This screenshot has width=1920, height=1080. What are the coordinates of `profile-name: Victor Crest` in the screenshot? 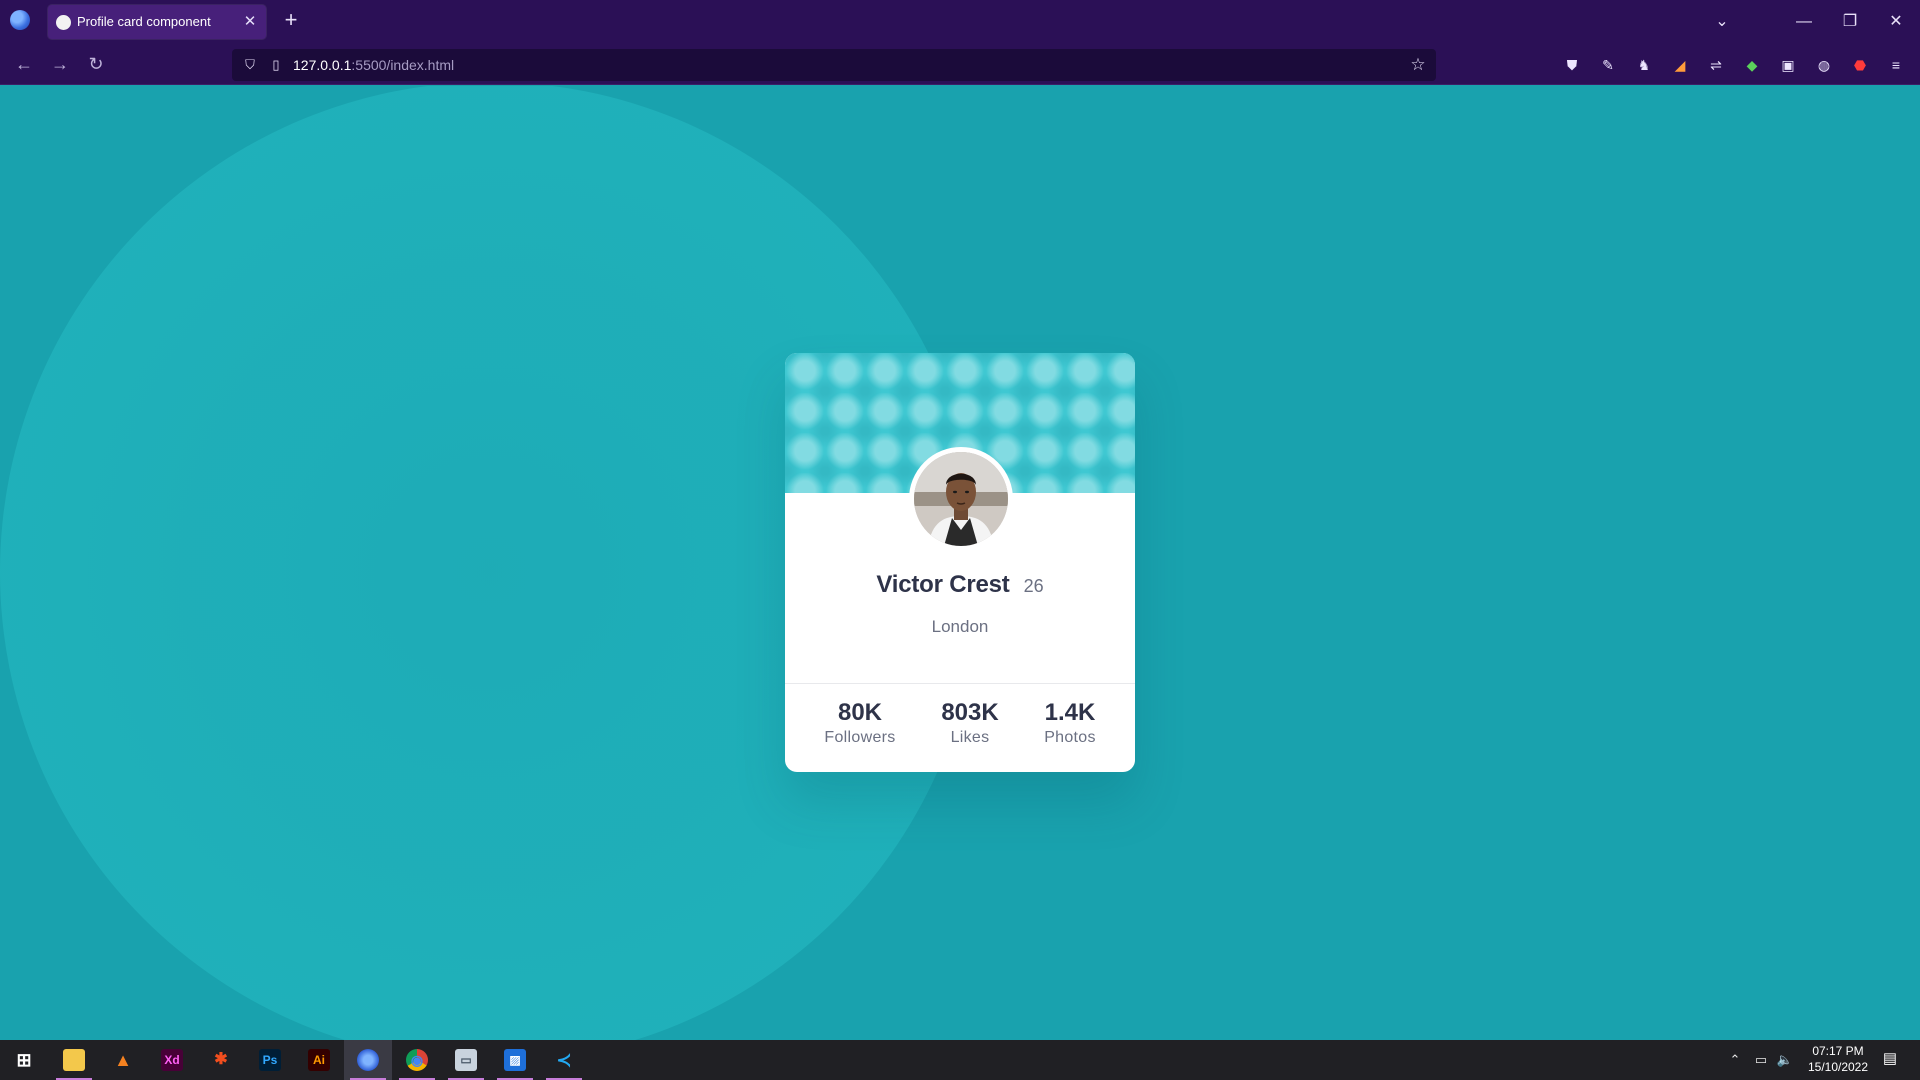 It's located at (943, 584).